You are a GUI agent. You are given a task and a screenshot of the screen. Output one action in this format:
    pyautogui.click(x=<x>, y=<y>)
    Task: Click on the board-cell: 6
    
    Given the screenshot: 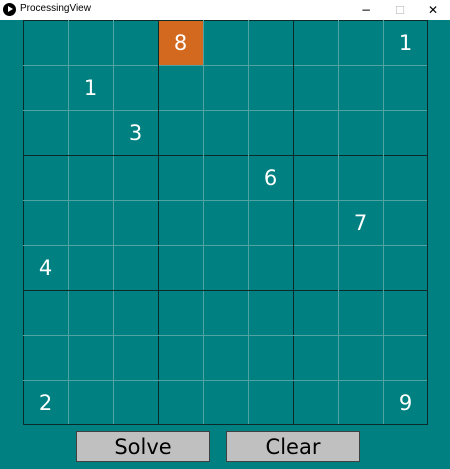 What is the action you would take?
    pyautogui.click(x=270, y=177)
    